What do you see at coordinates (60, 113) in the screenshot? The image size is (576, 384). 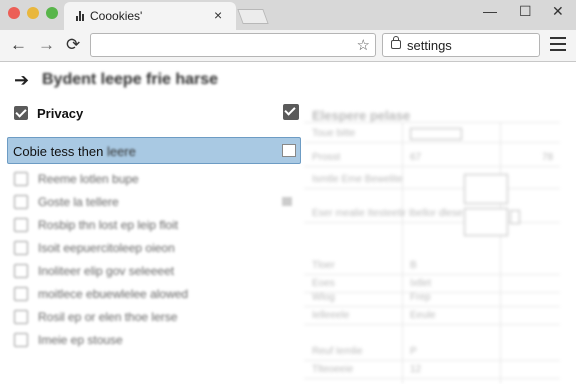 I see `privacy-label: Privacy` at bounding box center [60, 113].